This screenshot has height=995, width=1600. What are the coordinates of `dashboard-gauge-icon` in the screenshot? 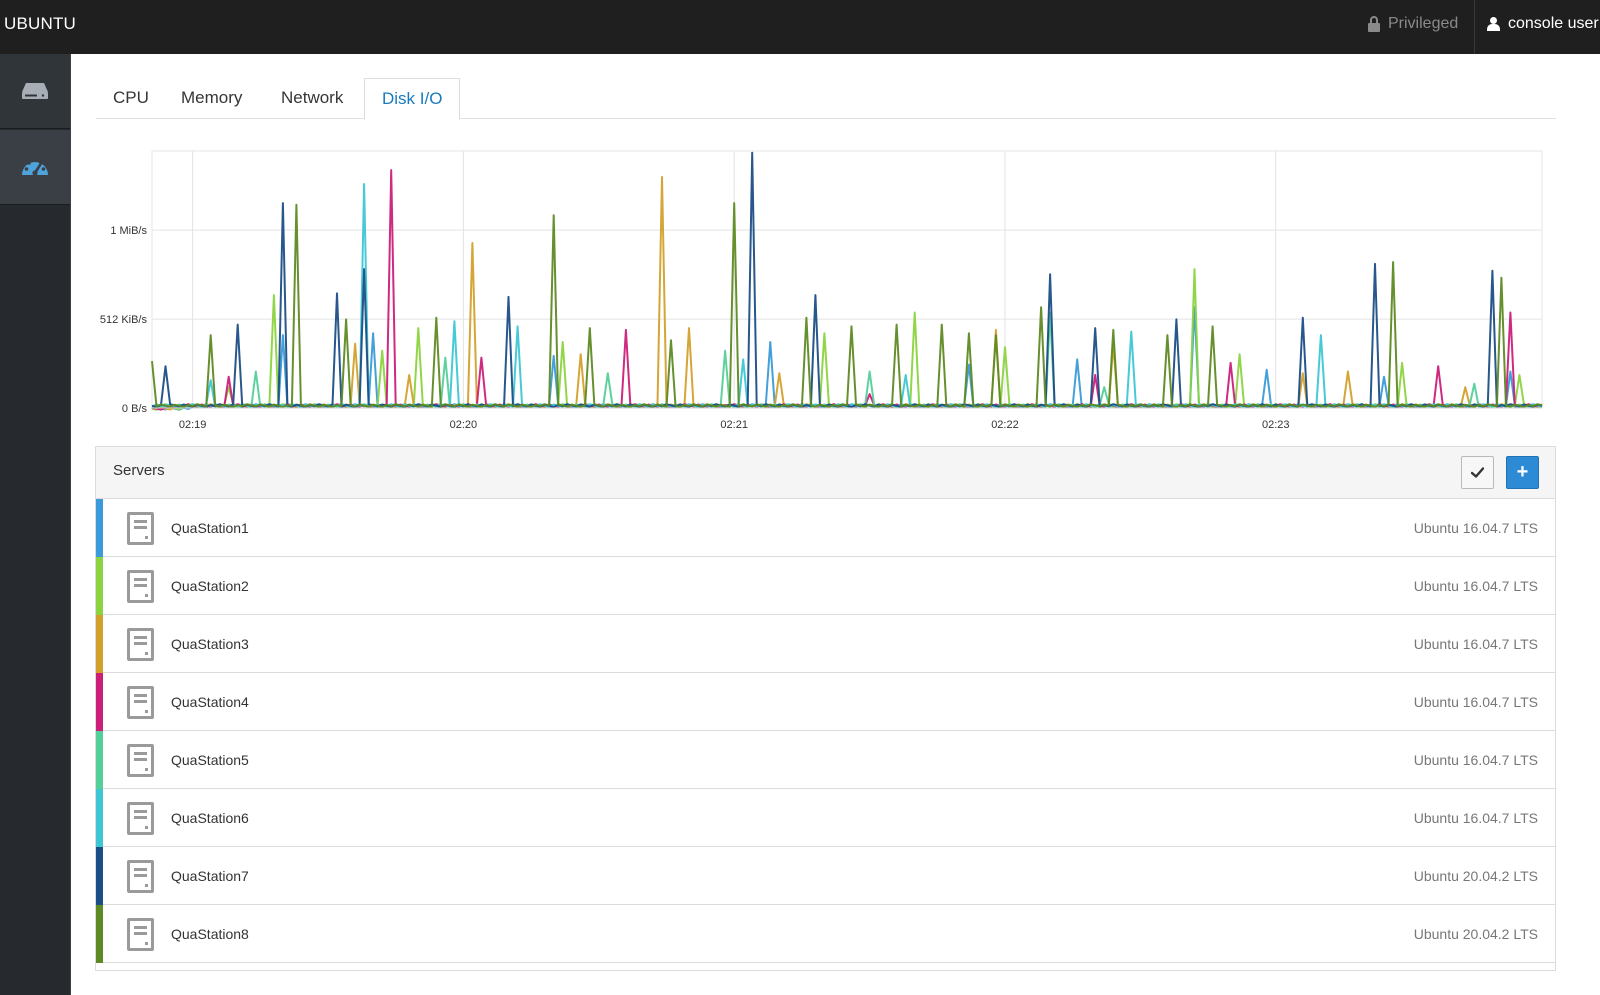 It's located at (35, 167).